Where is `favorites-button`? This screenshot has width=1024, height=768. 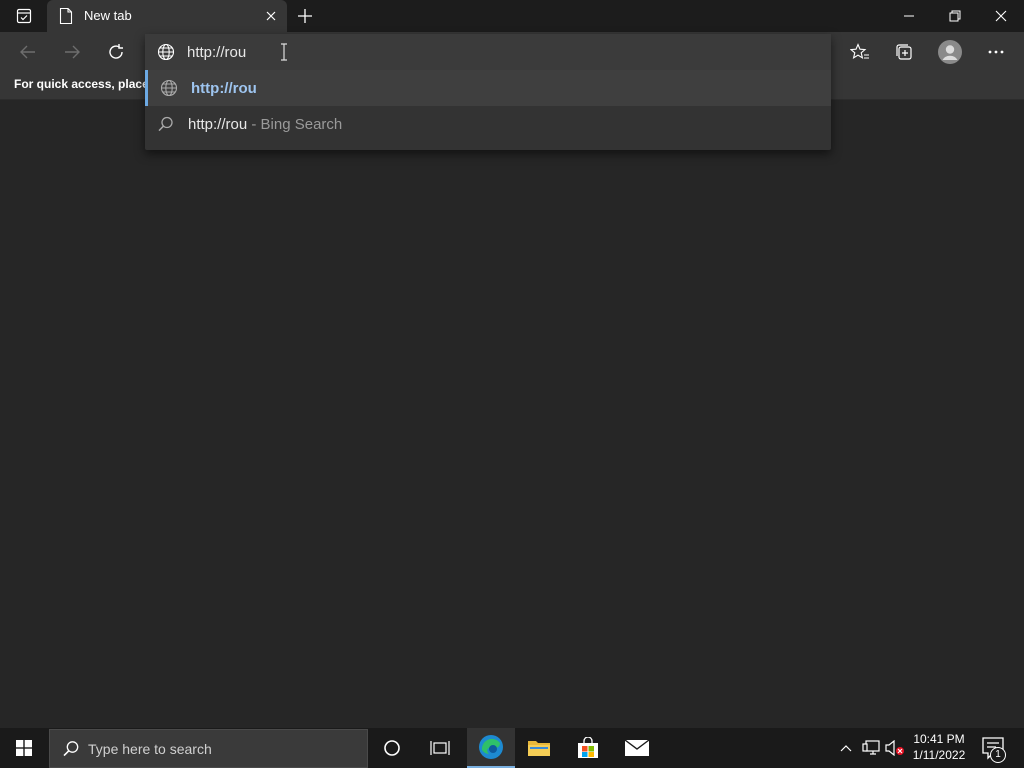 favorites-button is located at coordinates (860, 52).